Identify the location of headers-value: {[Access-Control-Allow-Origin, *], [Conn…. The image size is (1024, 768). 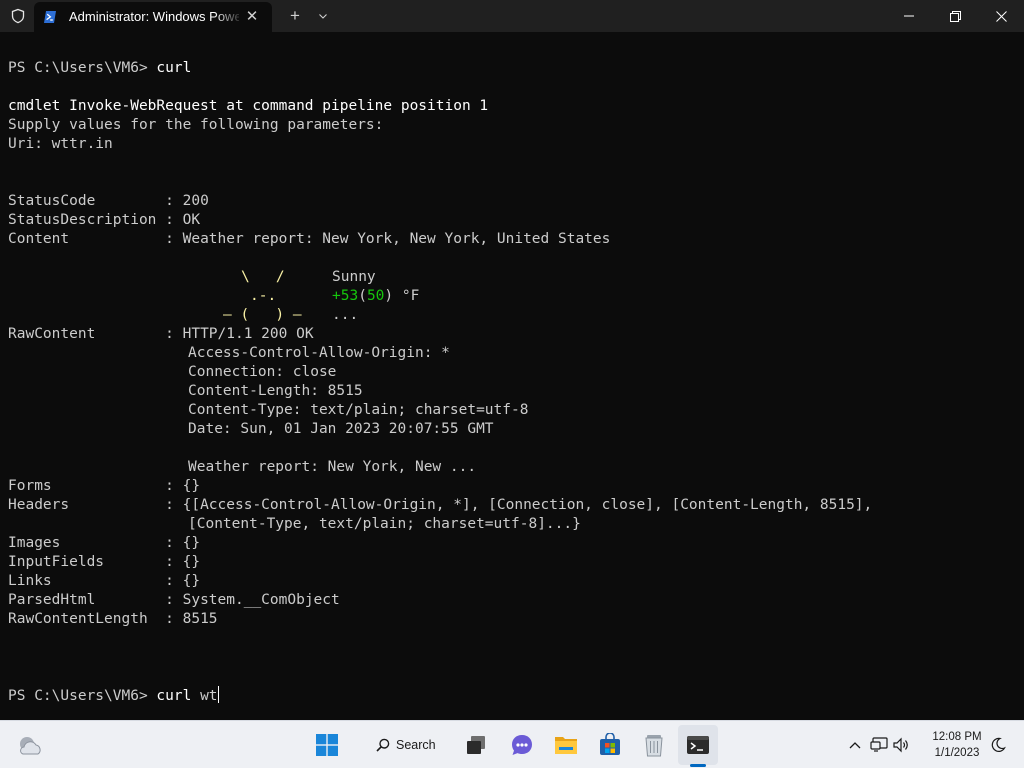
(527, 505).